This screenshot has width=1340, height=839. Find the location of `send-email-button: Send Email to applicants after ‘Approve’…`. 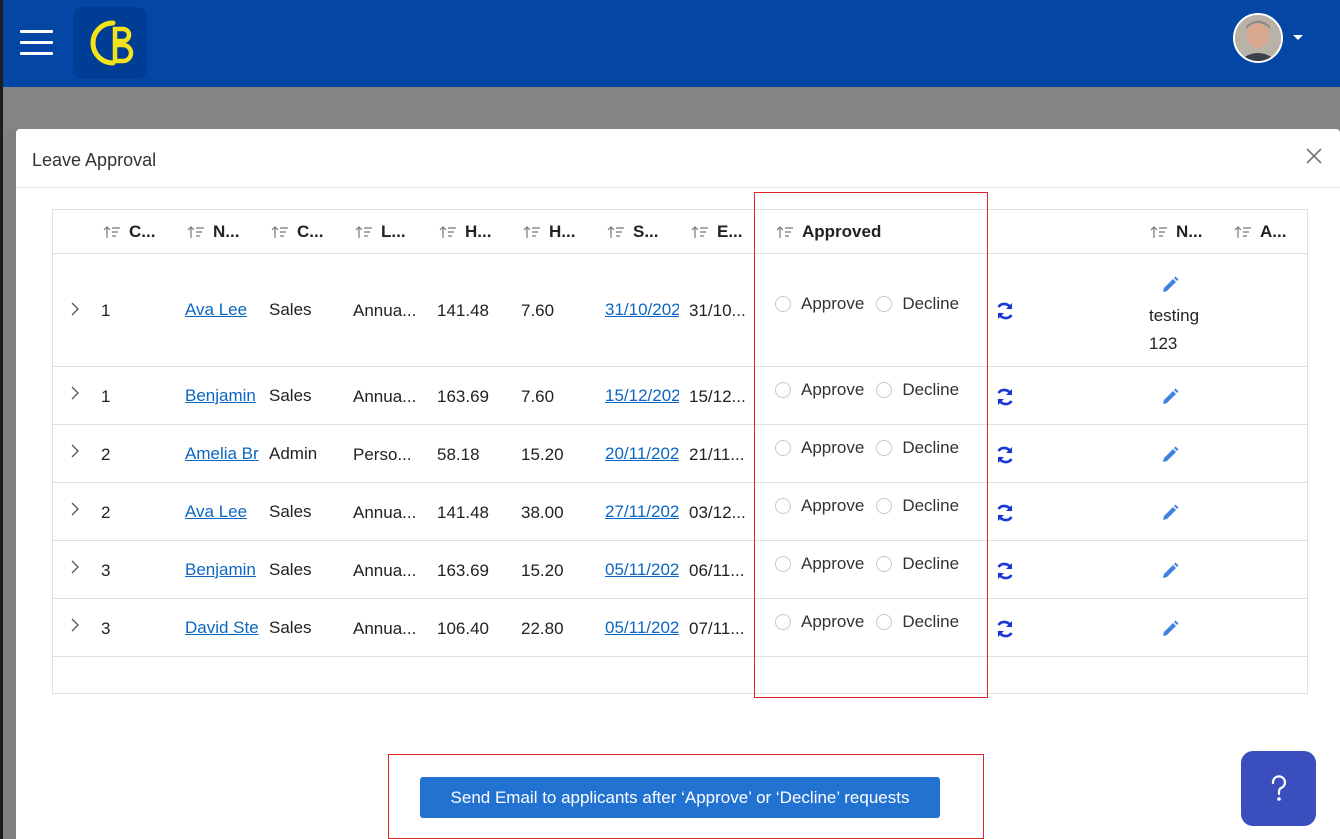

send-email-button: Send Email to applicants after ‘Approve’… is located at coordinates (680, 797).